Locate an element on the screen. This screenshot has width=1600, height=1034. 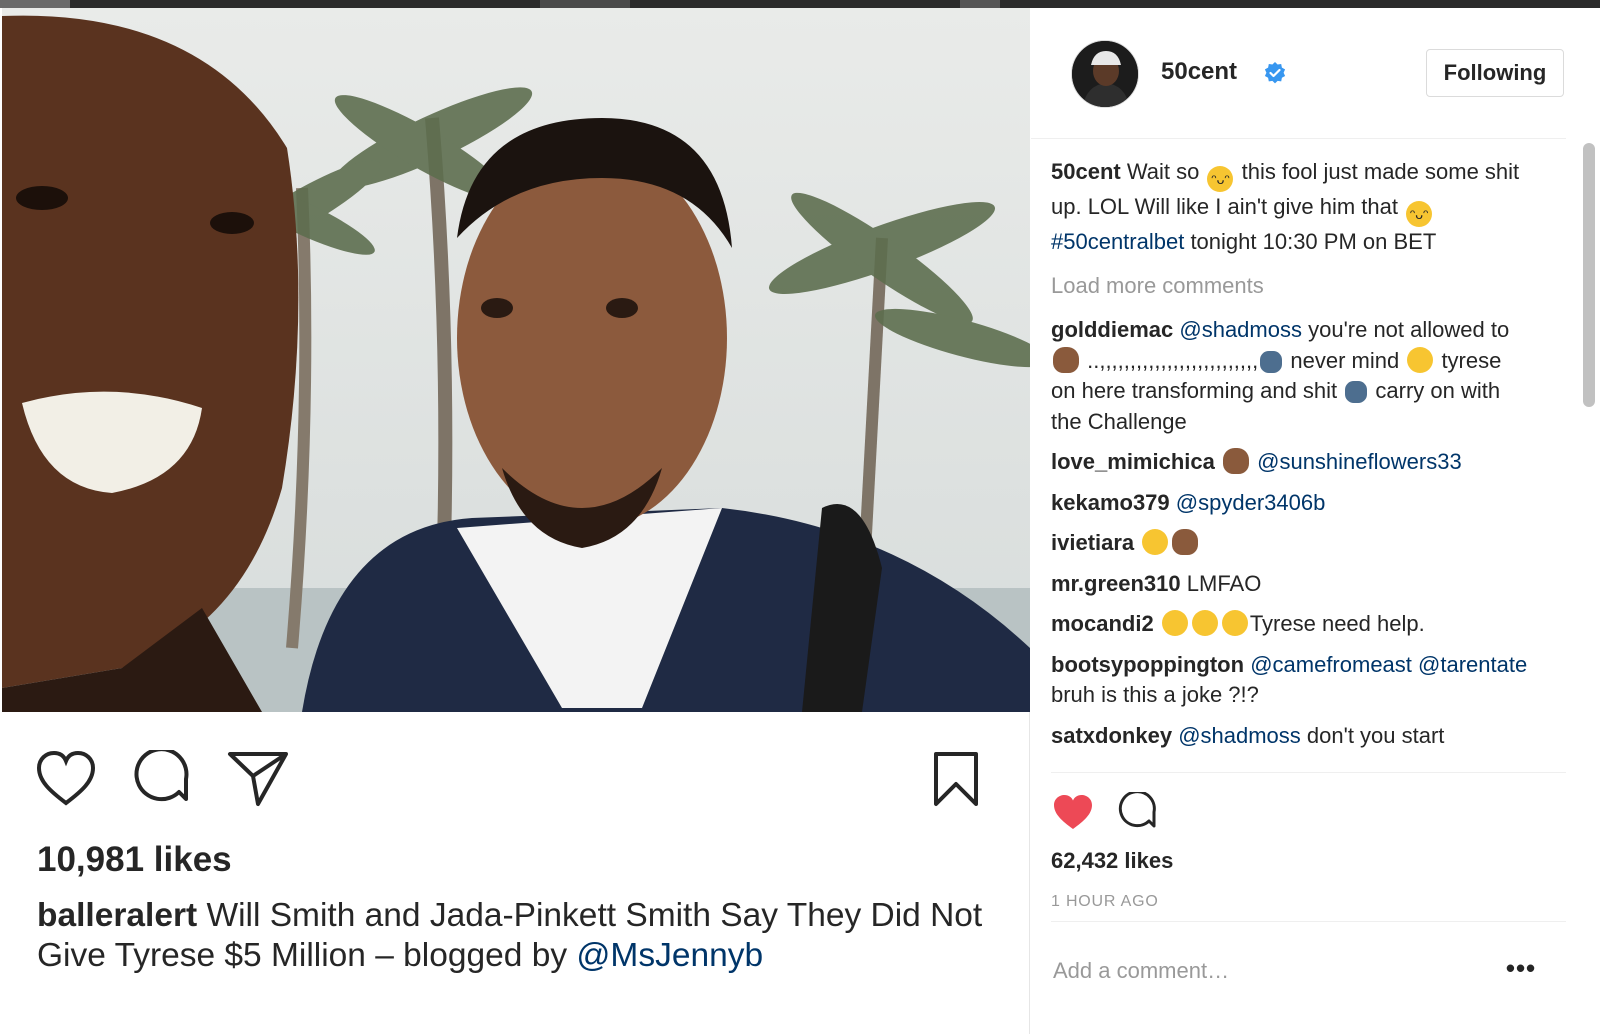
heart-icon is located at coordinates (66, 778).